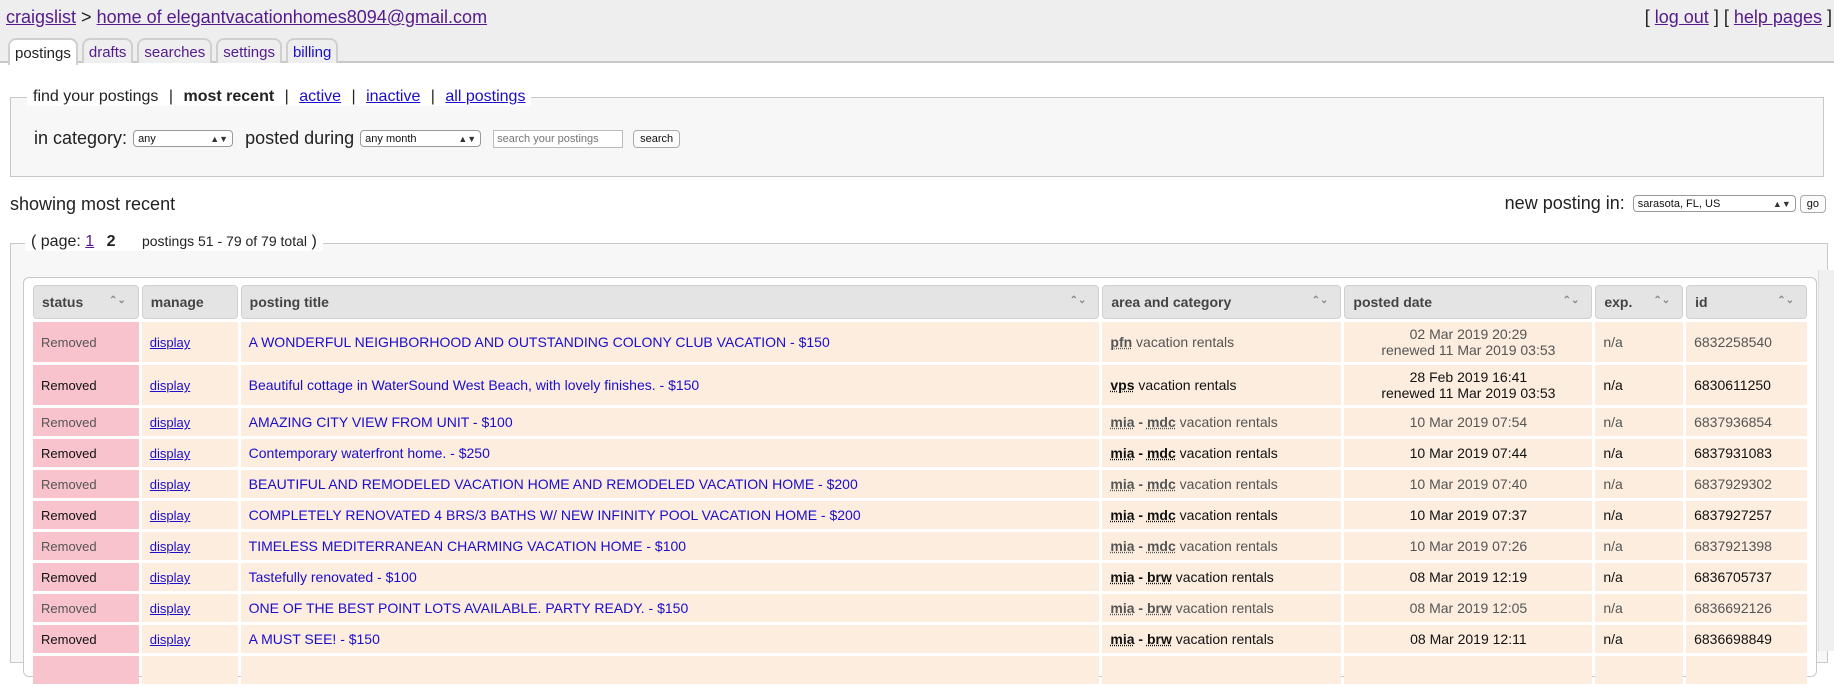 This screenshot has height=687, width=1834. Describe the element at coordinates (1733, 608) in the screenshot. I see `posting-id: 6836692126` at that location.